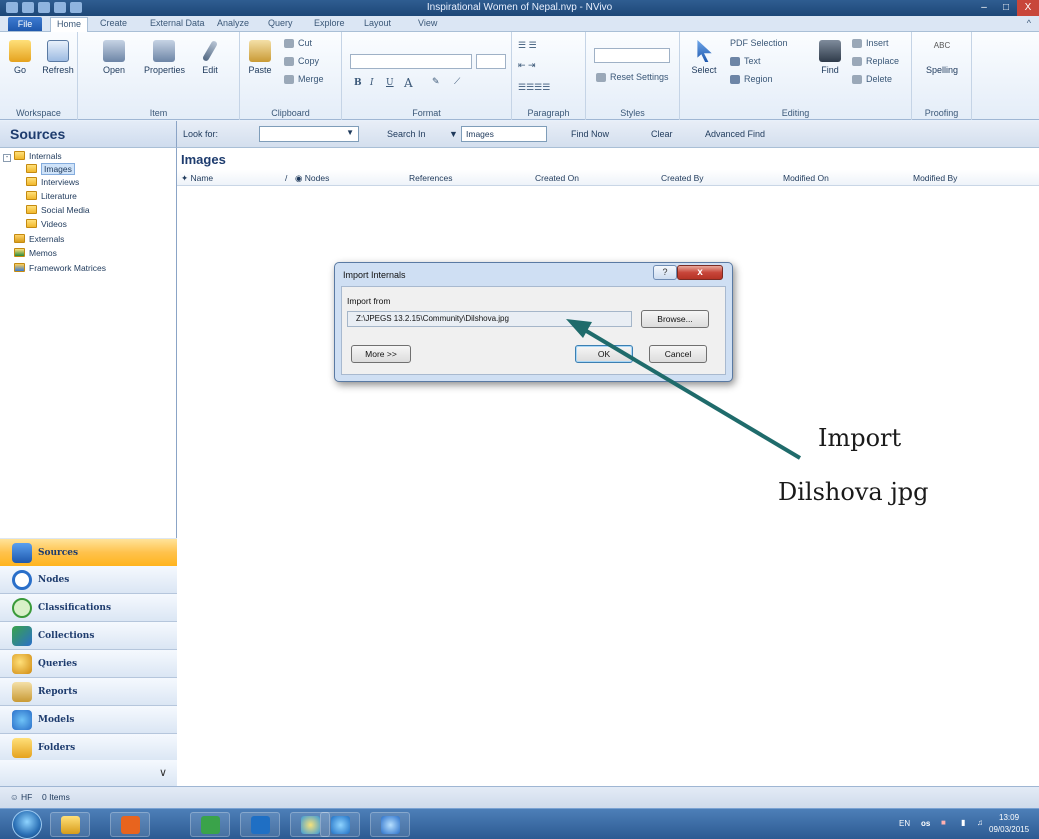 This screenshot has height=839, width=1039. What do you see at coordinates (860, 438) in the screenshot?
I see `annotation-line-1: Import` at bounding box center [860, 438].